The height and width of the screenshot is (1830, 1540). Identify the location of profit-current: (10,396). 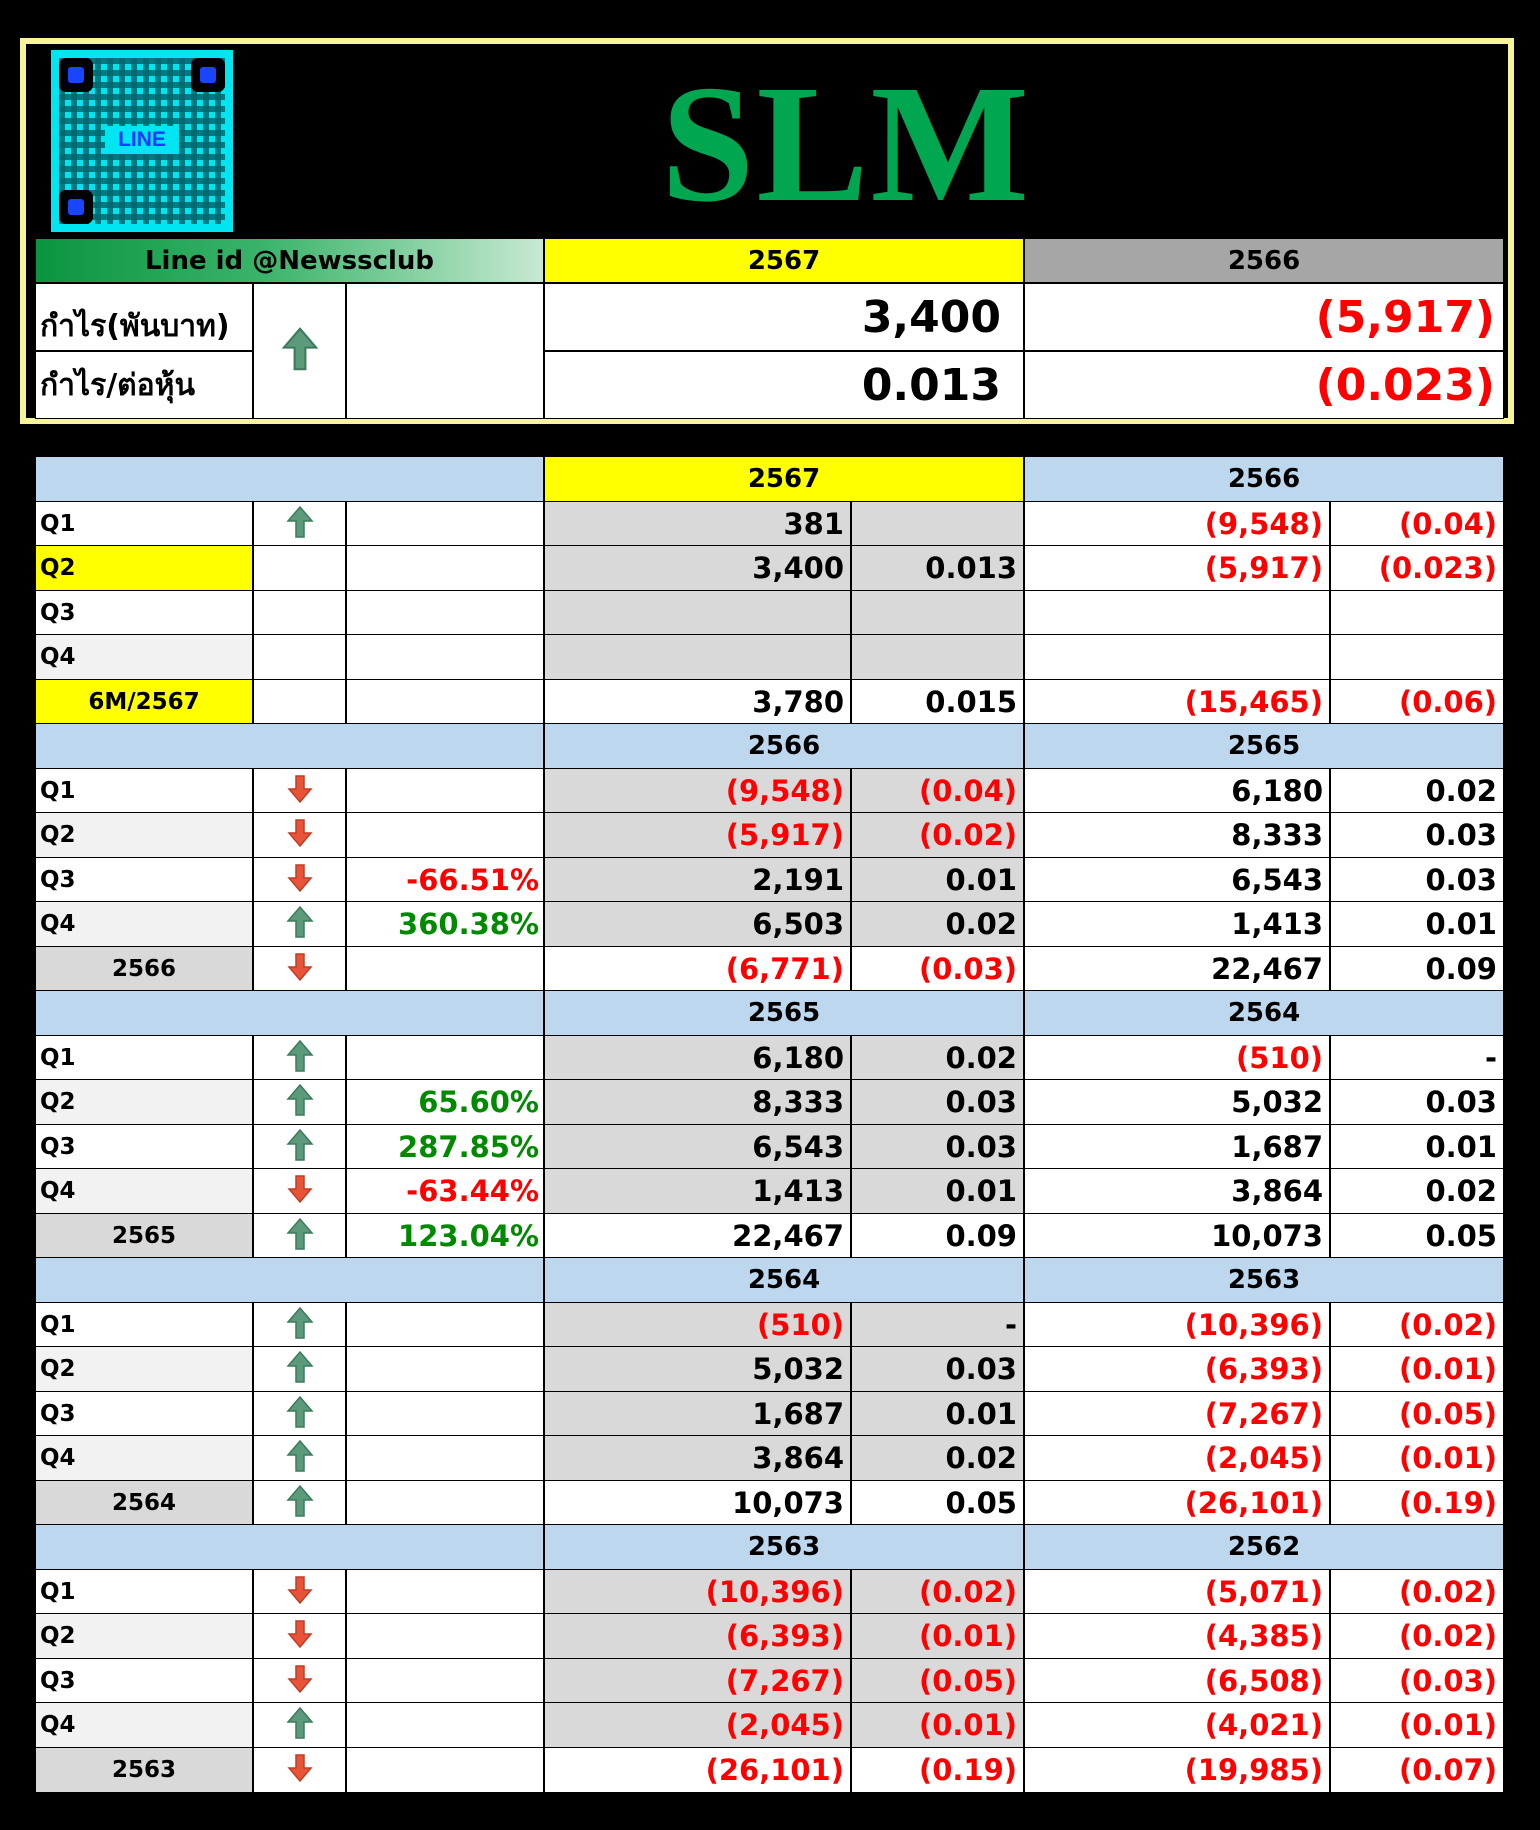
(697, 1592).